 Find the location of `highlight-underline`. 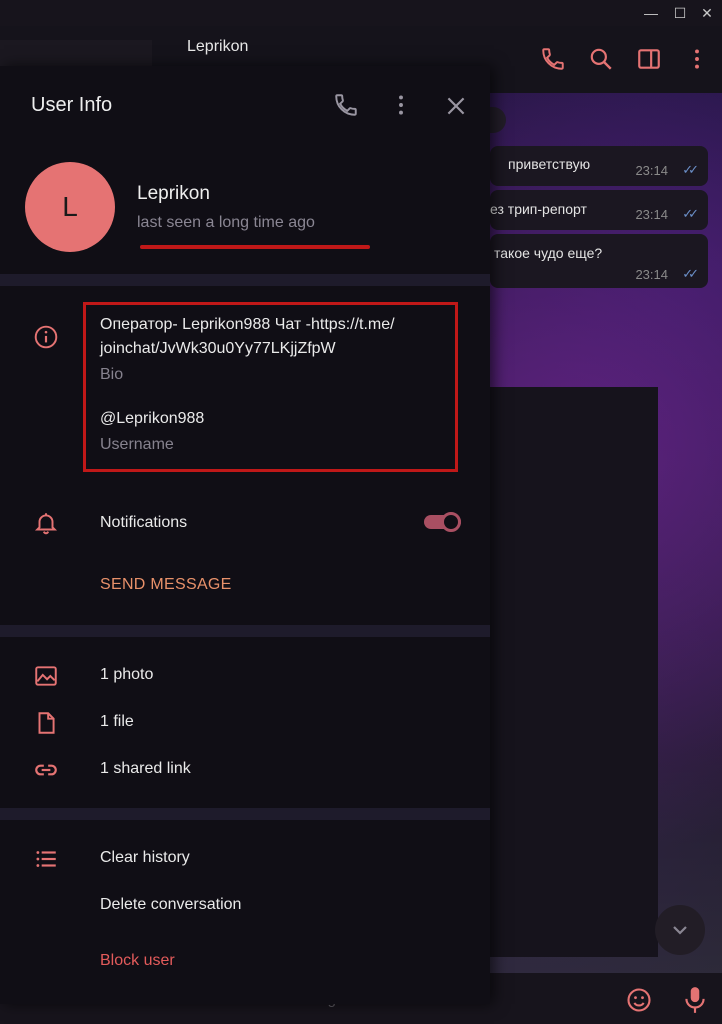

highlight-underline is located at coordinates (255, 247).